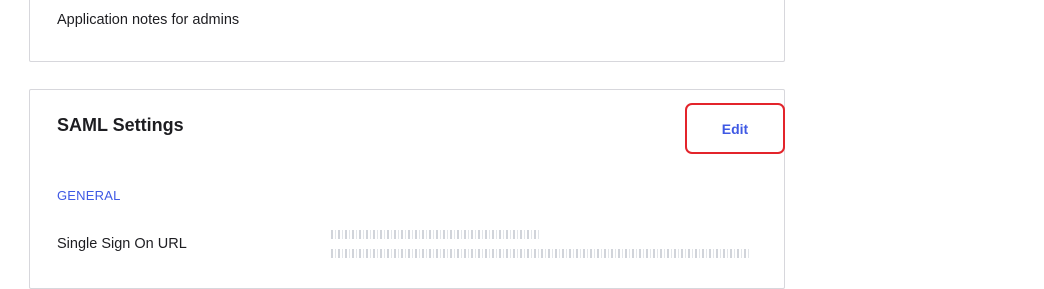  What do you see at coordinates (89, 195) in the screenshot?
I see `section-general-label: GENERAL` at bounding box center [89, 195].